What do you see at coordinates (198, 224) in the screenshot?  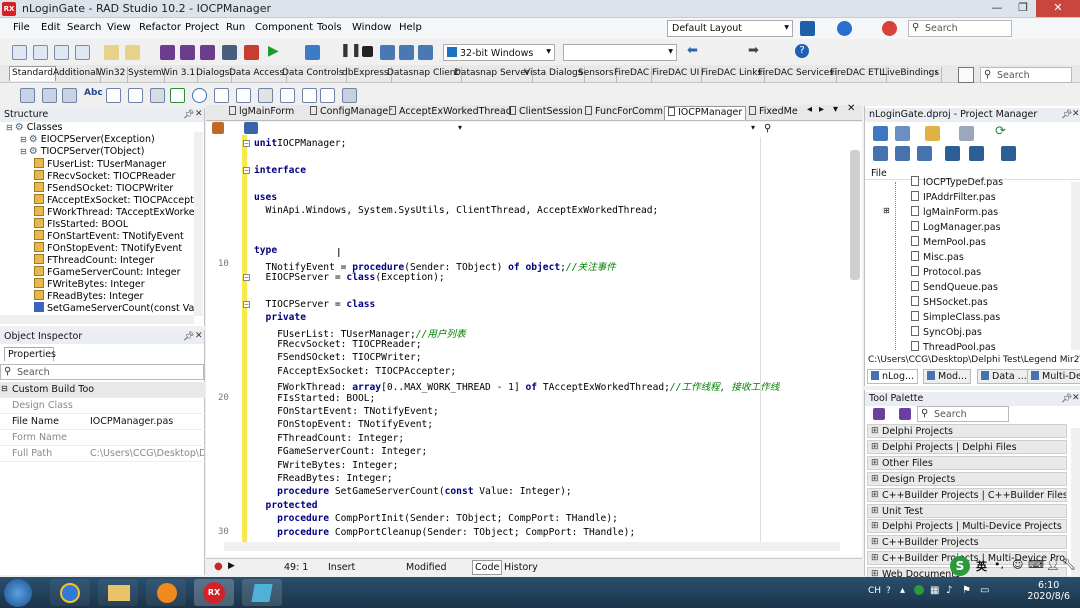 I see `structure-vscrollbar` at bounding box center [198, 224].